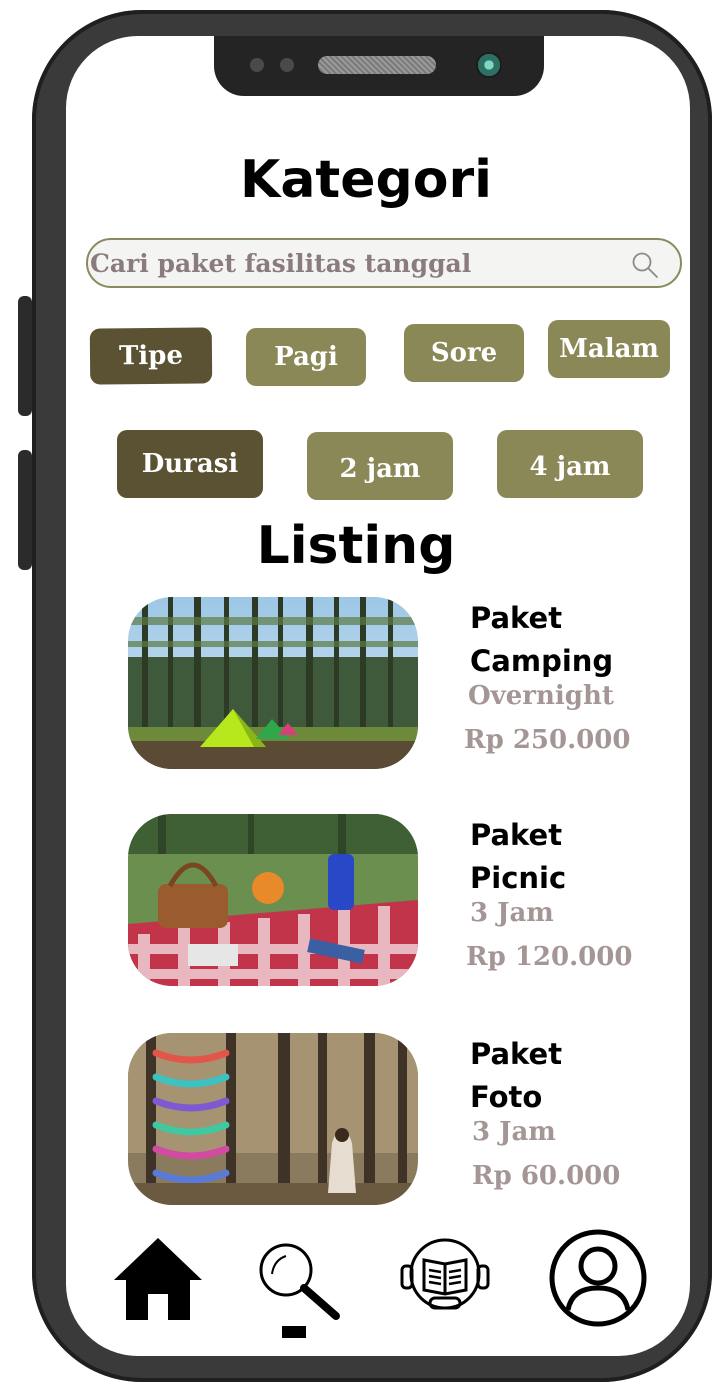 This screenshot has height=1388, width=712. I want to click on filter-chip-4-jam: 4 jam, so click(570, 464).